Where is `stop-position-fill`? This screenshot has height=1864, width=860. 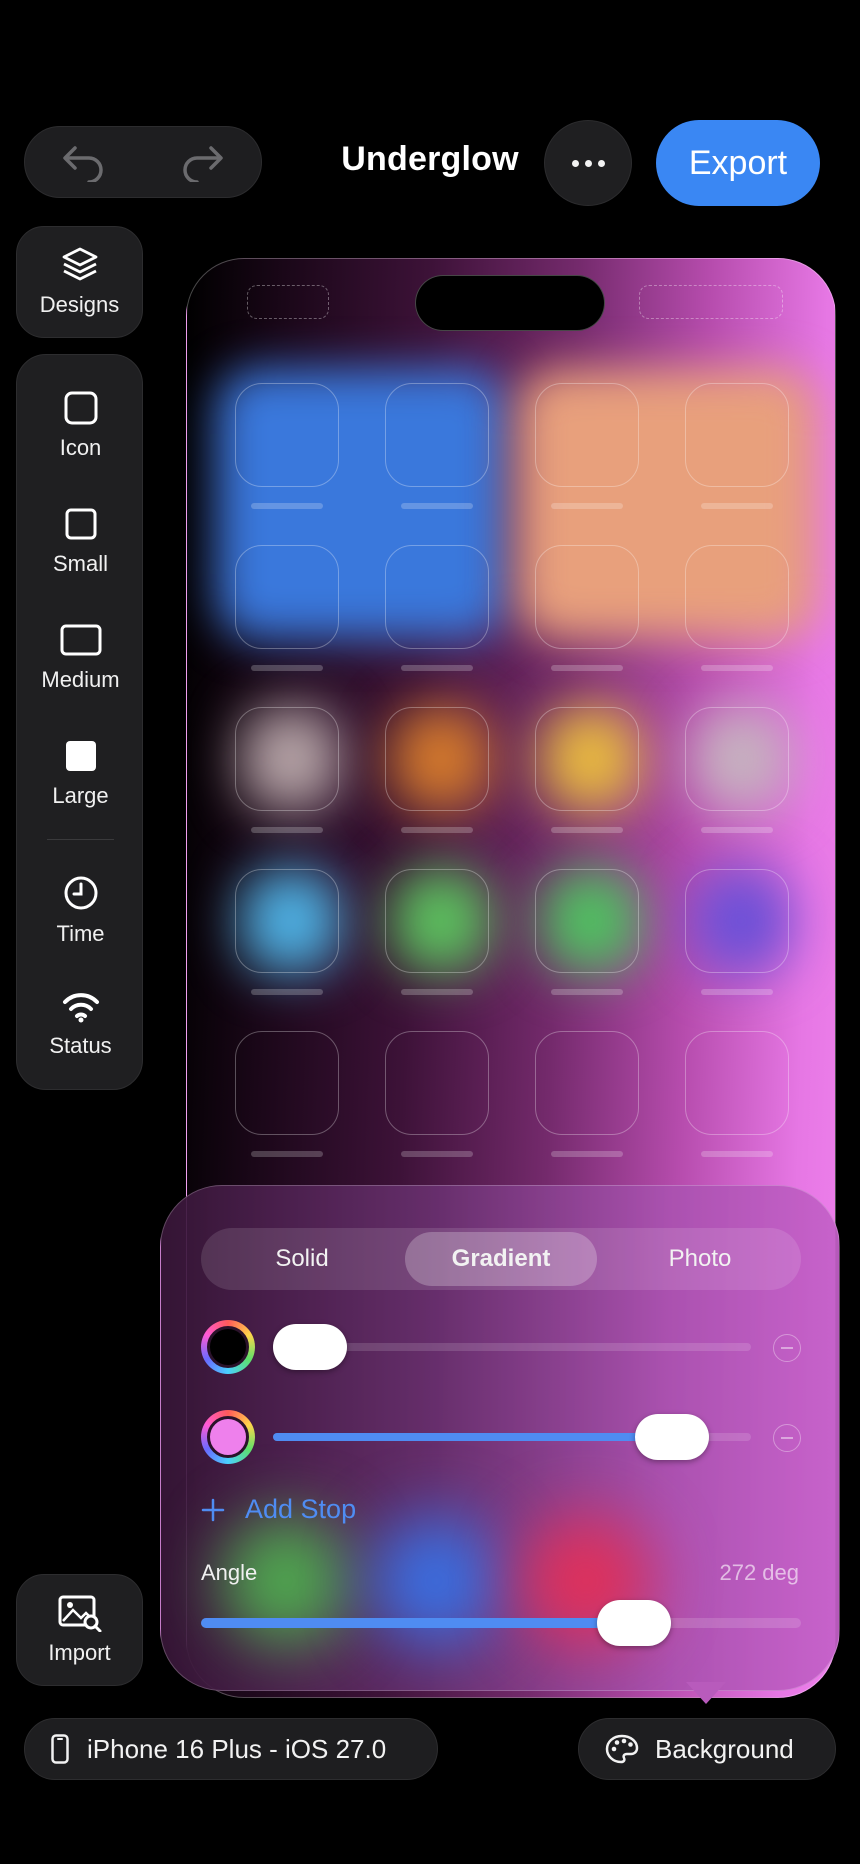 stop-position-fill is located at coordinates (466, 1437).